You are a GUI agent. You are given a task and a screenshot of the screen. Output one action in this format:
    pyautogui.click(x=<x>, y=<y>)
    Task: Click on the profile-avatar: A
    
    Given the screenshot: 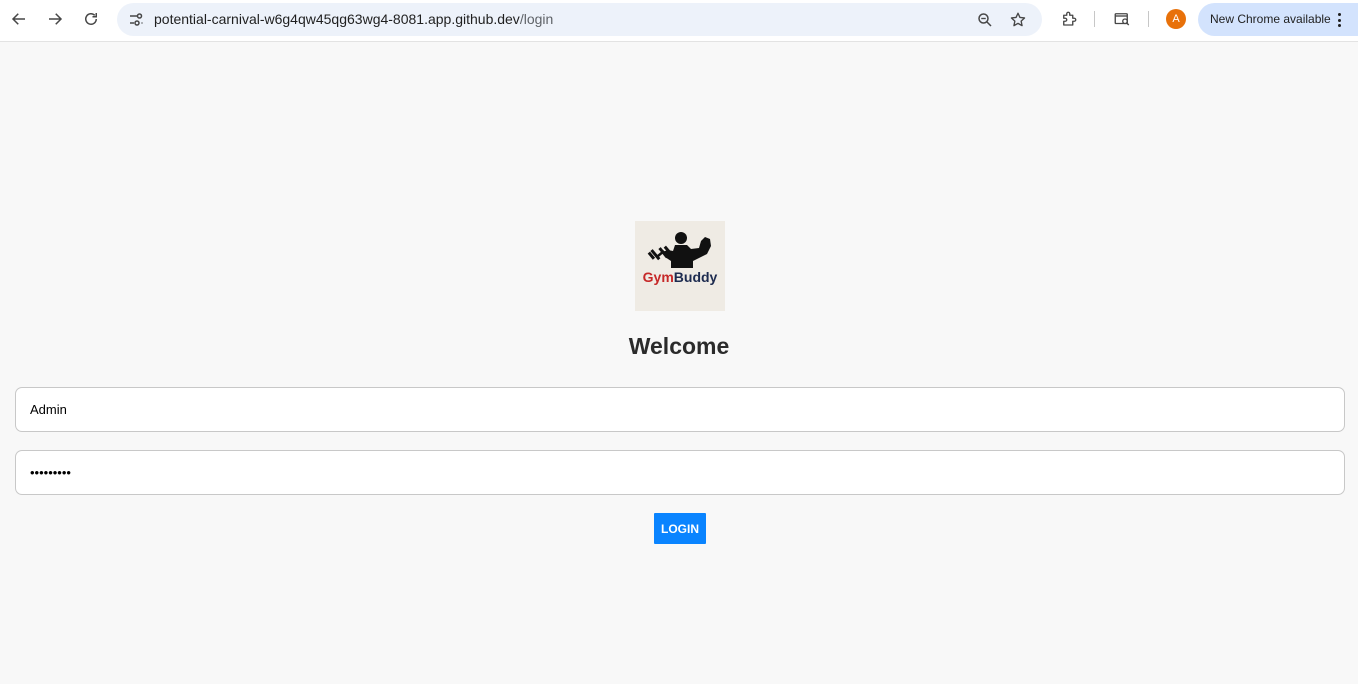 What is the action you would take?
    pyautogui.click(x=1176, y=19)
    